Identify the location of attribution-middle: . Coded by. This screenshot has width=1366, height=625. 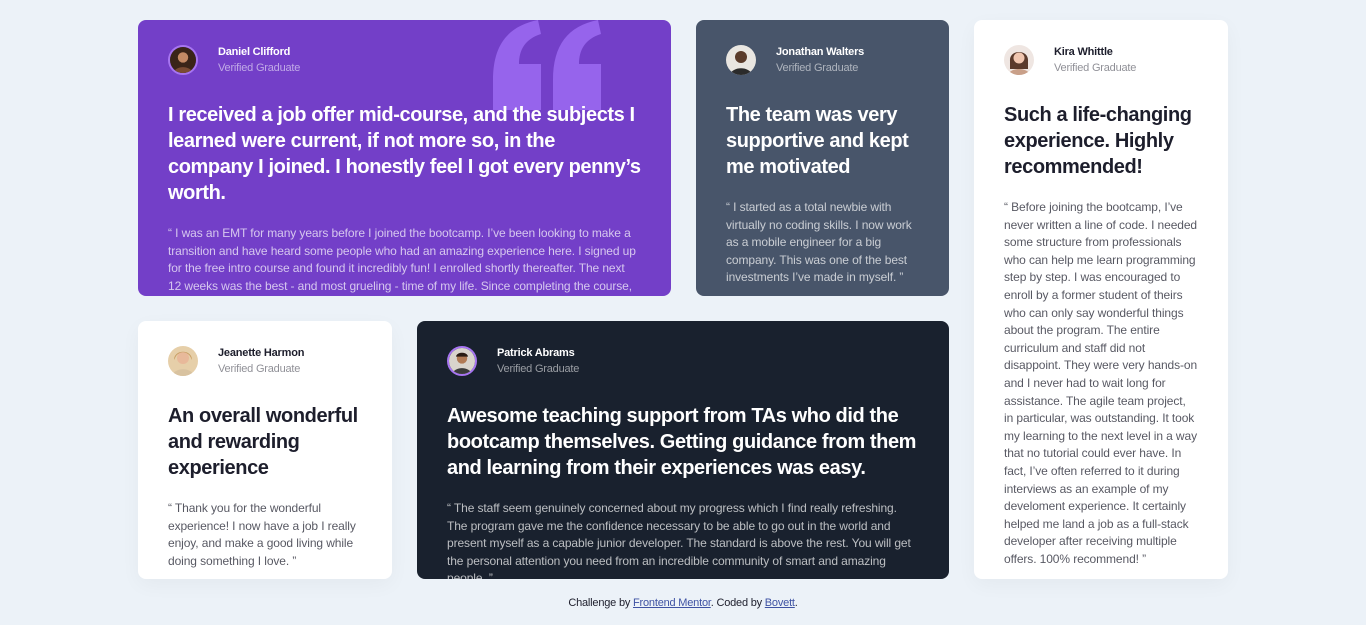
(736, 603).